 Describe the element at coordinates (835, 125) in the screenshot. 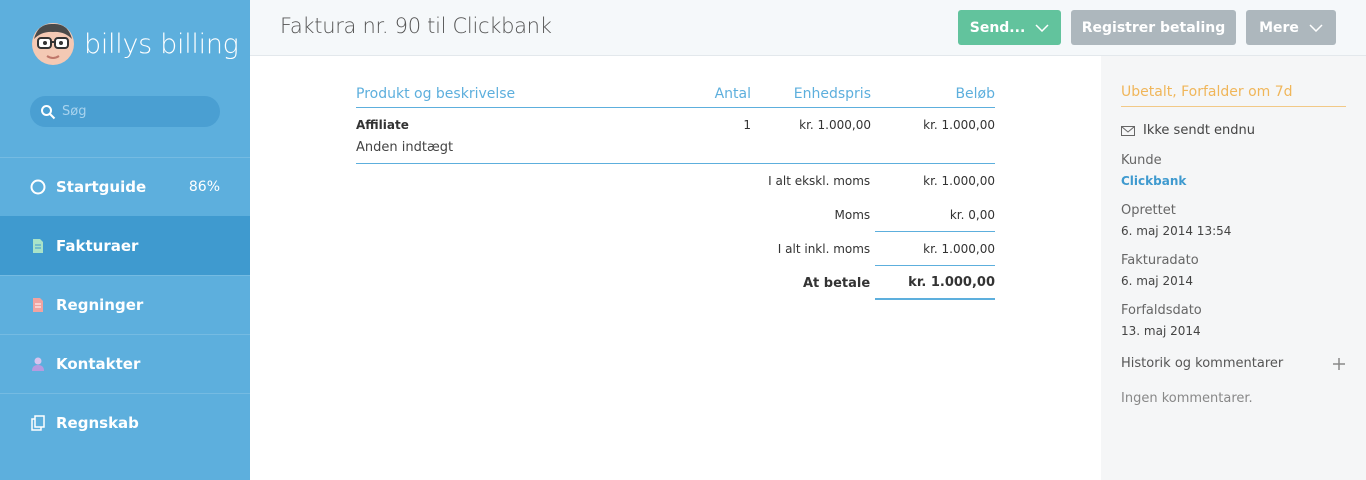

I see `line-unit-price: kr. 1.000,00` at that location.